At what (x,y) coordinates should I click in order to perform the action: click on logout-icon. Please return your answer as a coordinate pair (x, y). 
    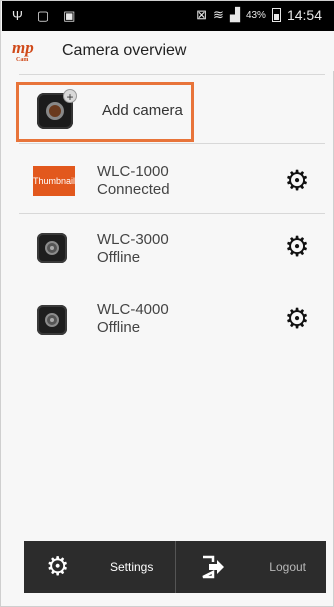
    Looking at the image, I should click on (212, 567).